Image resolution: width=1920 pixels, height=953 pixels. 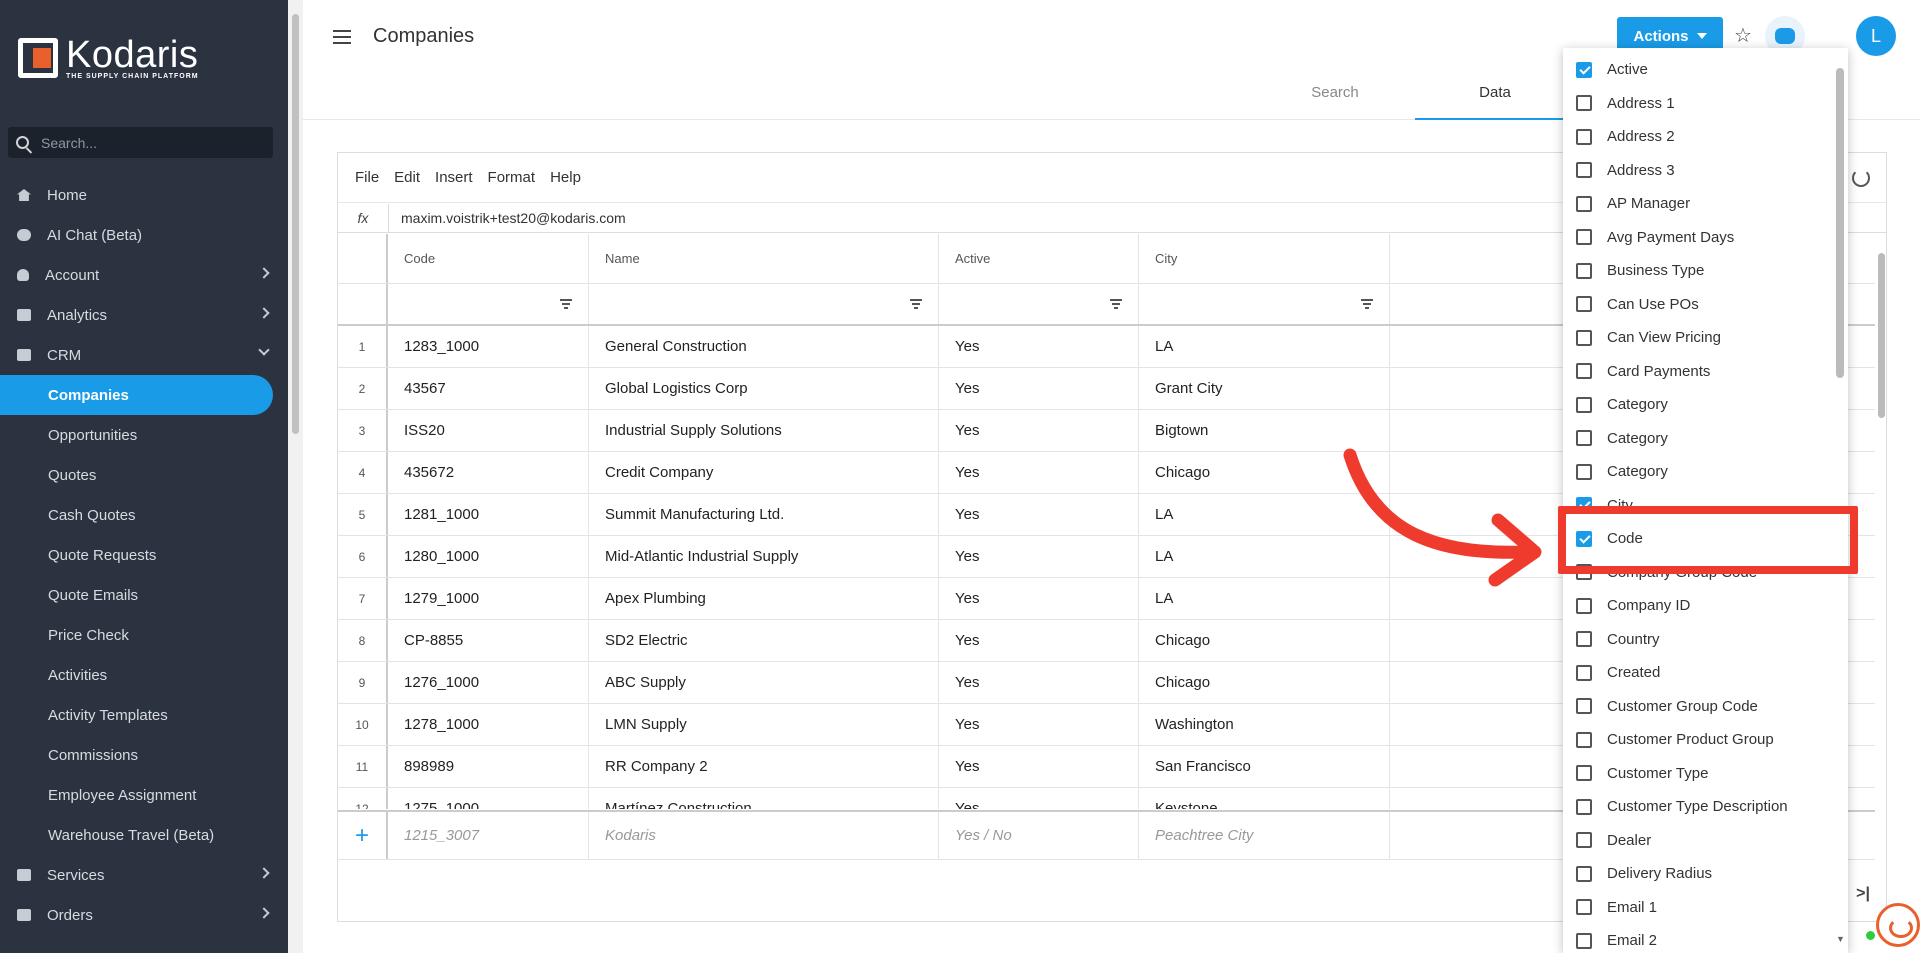 What do you see at coordinates (565, 177) in the screenshot?
I see `menu-help: Help` at bounding box center [565, 177].